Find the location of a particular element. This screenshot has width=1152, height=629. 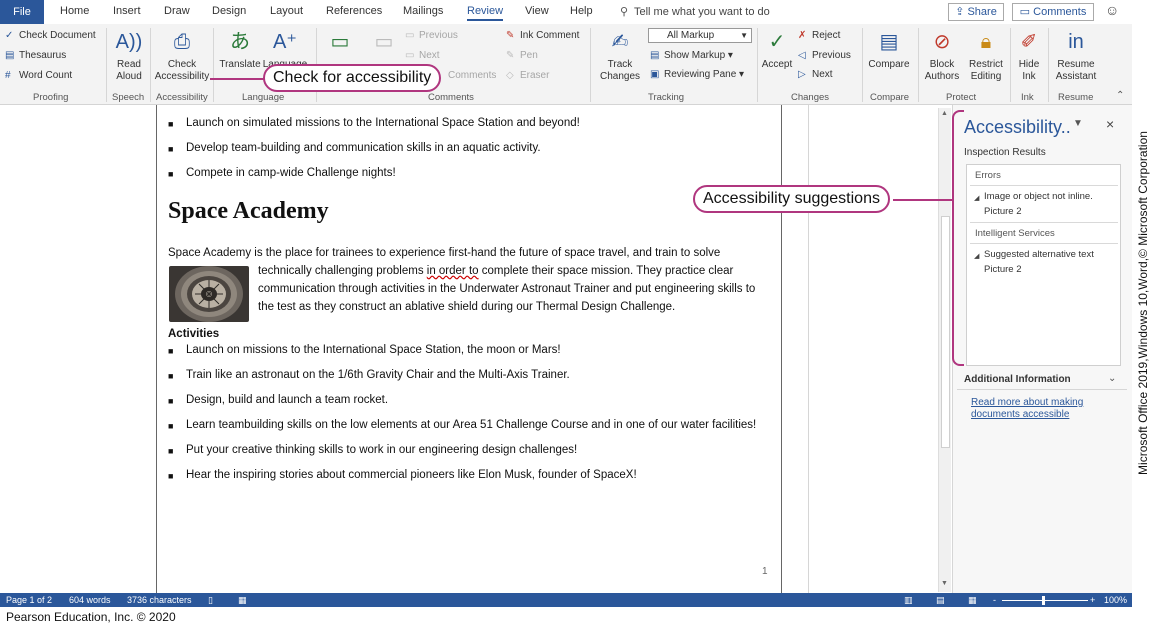

suggestion-item-target: Picture 2 is located at coordinates (1003, 269).